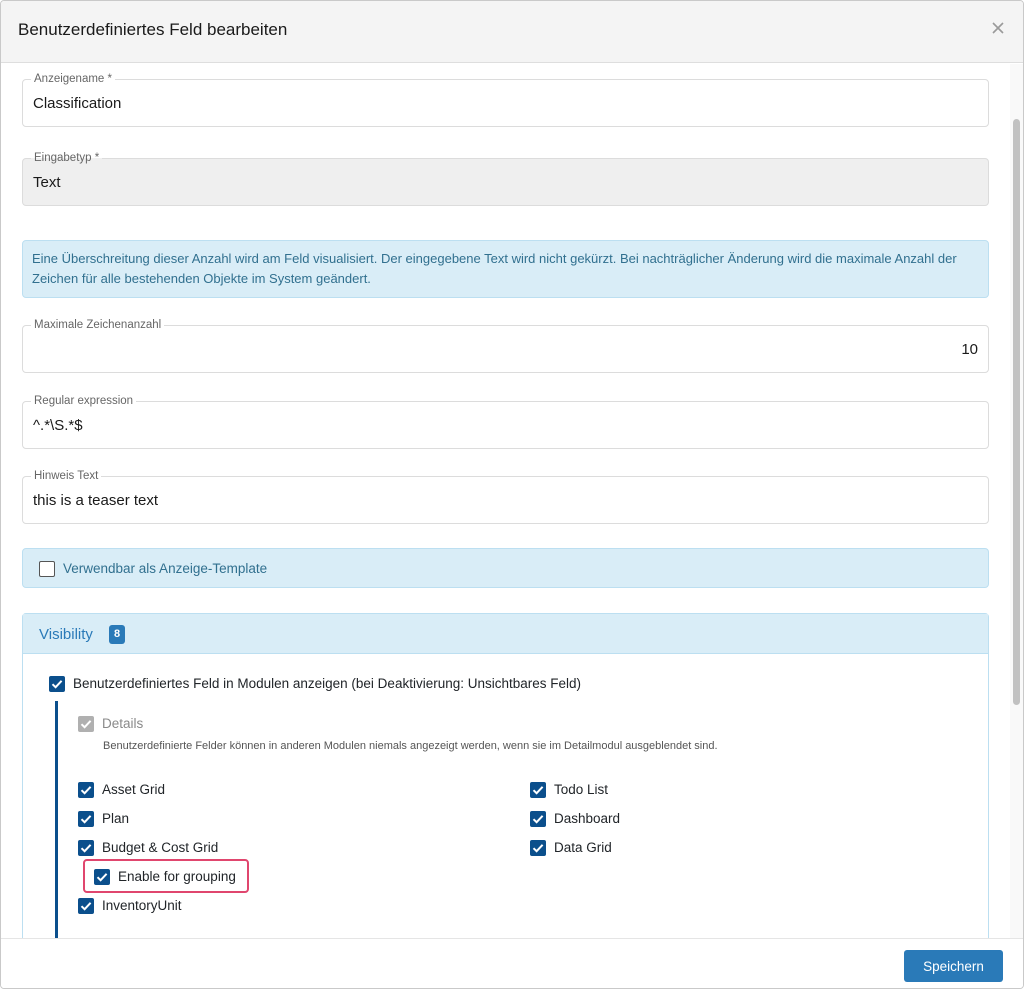 This screenshot has width=1024, height=989. What do you see at coordinates (98, 325) in the screenshot?
I see `max-chars-label: Maximale Zeichenanzahl` at bounding box center [98, 325].